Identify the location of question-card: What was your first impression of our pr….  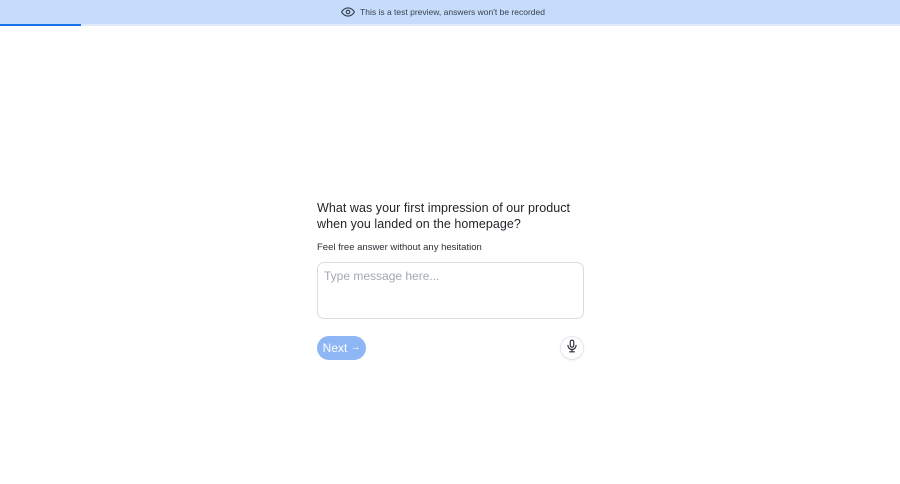
(450, 280).